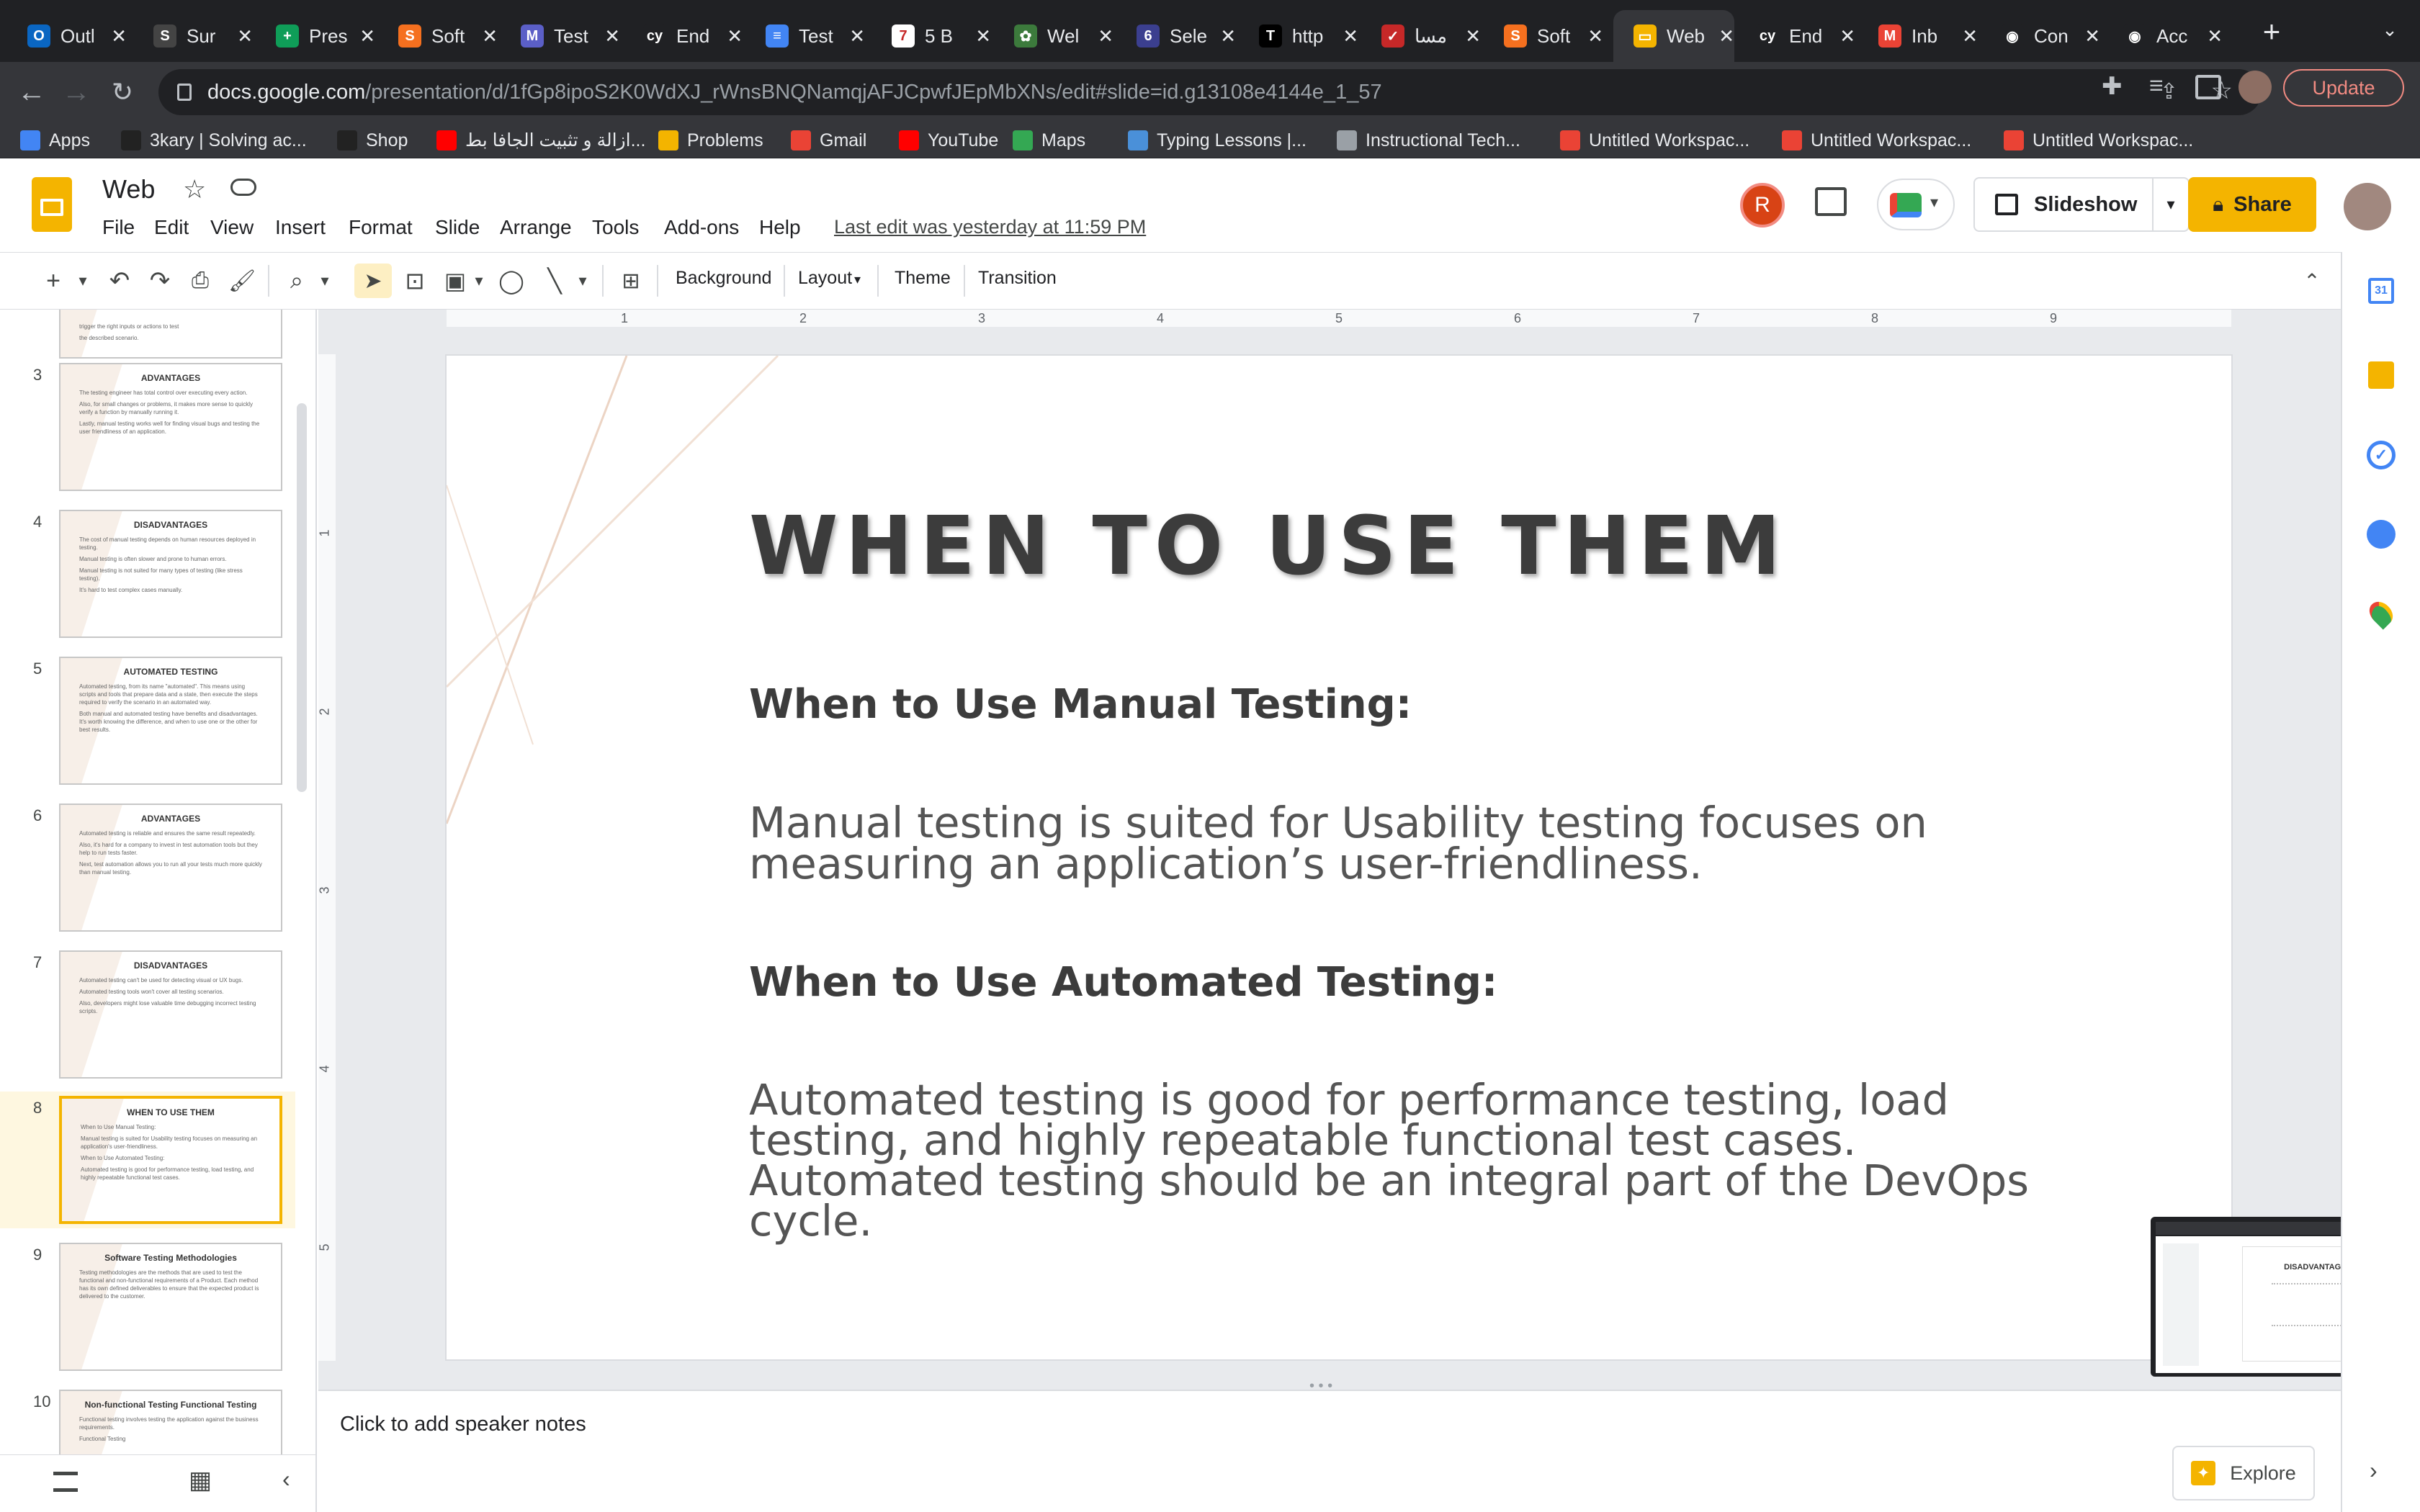 The image size is (2420, 1512). What do you see at coordinates (2165, 90) in the screenshot?
I see `media-control-icon: ≡` at bounding box center [2165, 90].